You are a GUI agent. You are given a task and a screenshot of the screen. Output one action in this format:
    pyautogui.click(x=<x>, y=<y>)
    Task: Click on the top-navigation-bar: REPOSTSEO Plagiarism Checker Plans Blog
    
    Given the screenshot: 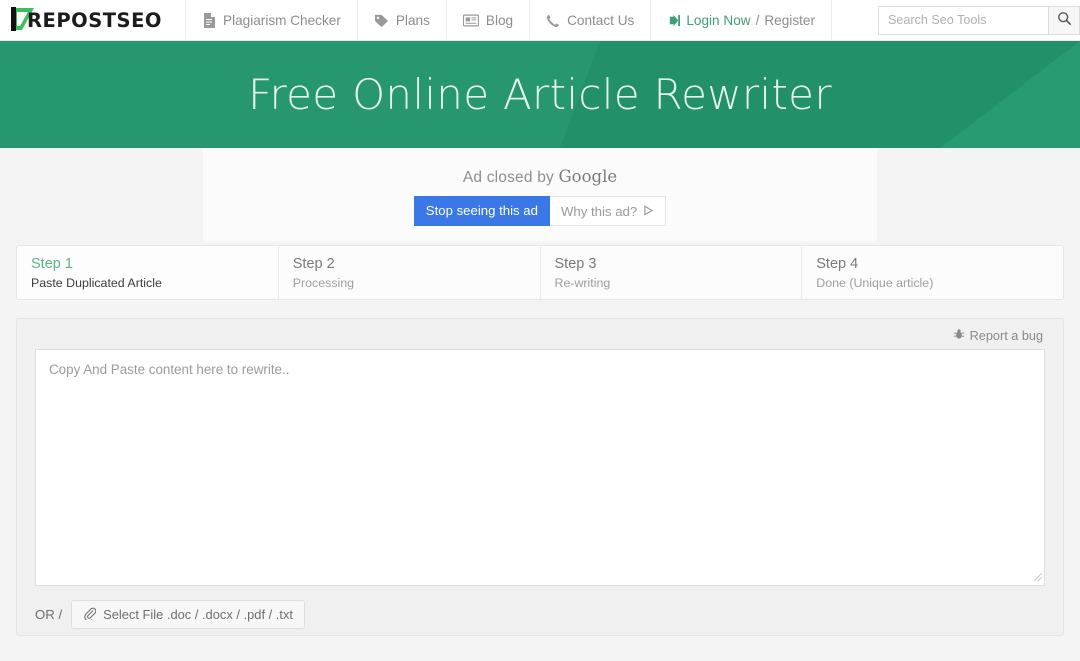 What is the action you would take?
    pyautogui.click(x=540, y=20)
    